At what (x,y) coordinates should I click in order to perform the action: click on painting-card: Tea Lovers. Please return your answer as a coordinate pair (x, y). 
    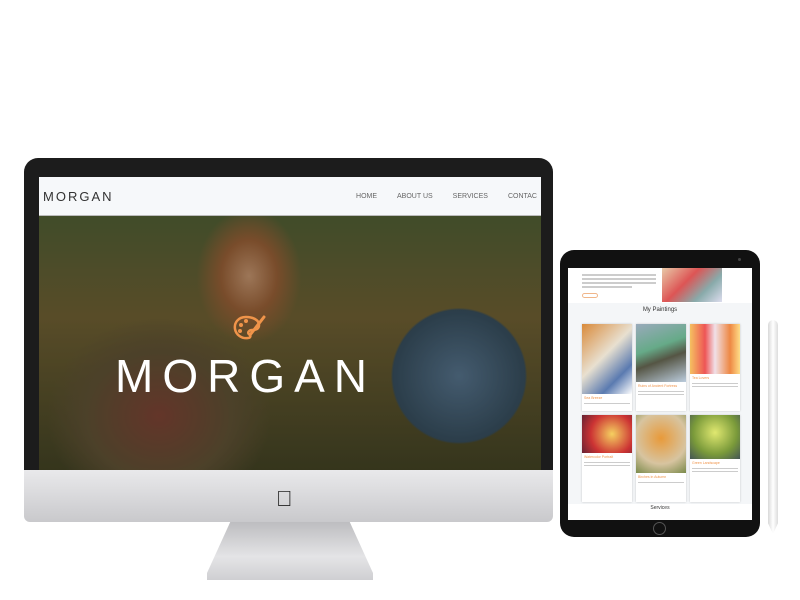
    Looking at the image, I should click on (715, 367).